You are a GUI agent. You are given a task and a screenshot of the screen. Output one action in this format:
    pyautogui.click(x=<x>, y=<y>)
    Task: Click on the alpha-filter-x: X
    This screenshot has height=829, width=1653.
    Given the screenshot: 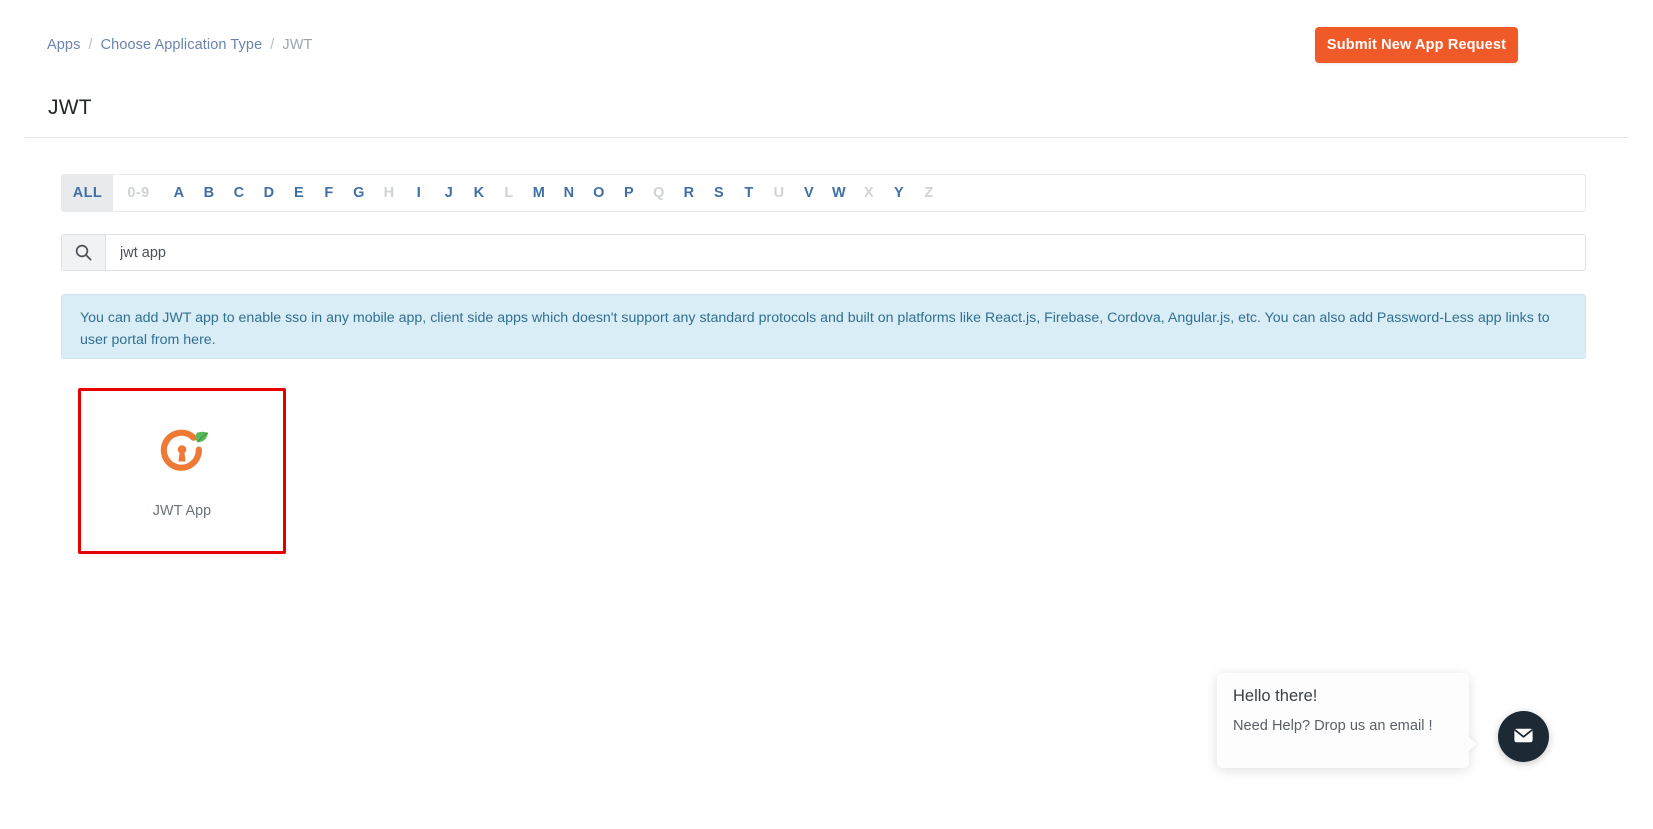 What is the action you would take?
    pyautogui.click(x=869, y=193)
    